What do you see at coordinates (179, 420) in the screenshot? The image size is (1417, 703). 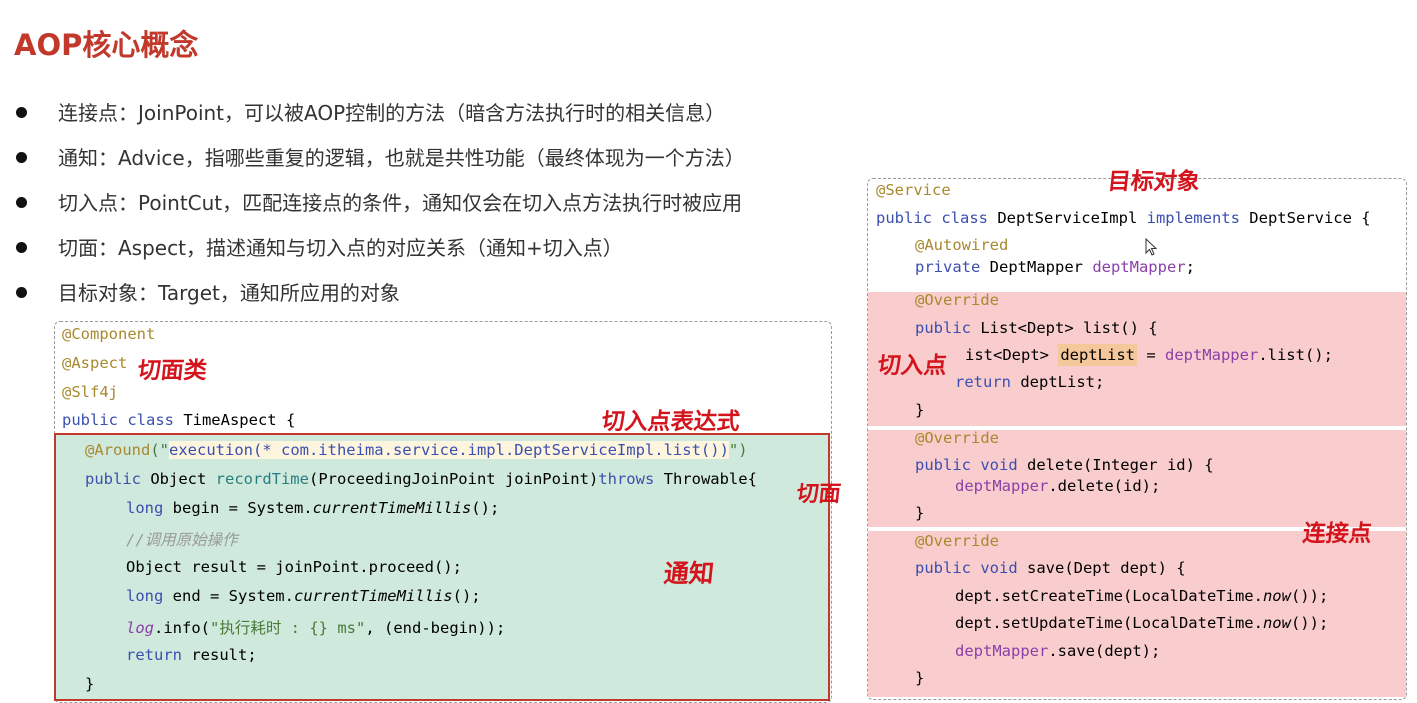 I see `code-line: public class TimeAspect {` at bounding box center [179, 420].